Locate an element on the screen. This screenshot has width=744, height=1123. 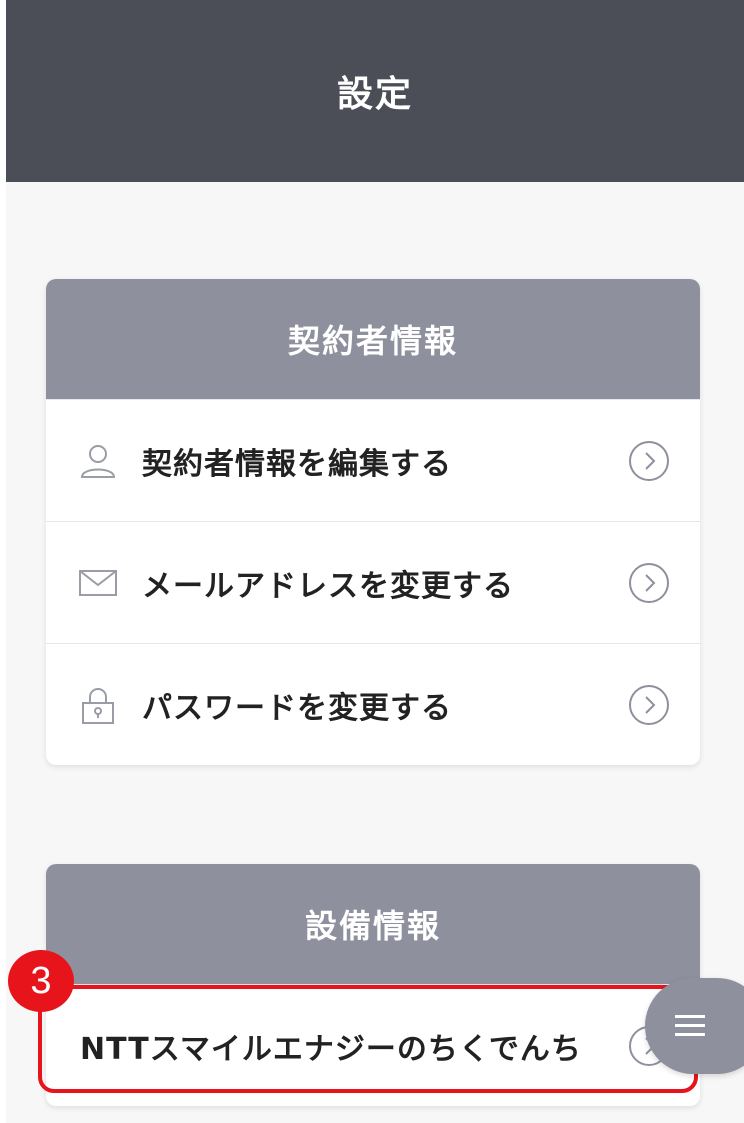
ntt-battery-label: NTTスマイルエナジーのちくでんち is located at coordinates (331, 1049).